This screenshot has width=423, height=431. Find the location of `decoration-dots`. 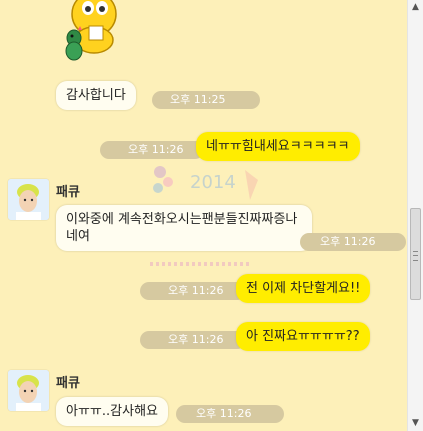

decoration-dots is located at coordinates (200, 264).